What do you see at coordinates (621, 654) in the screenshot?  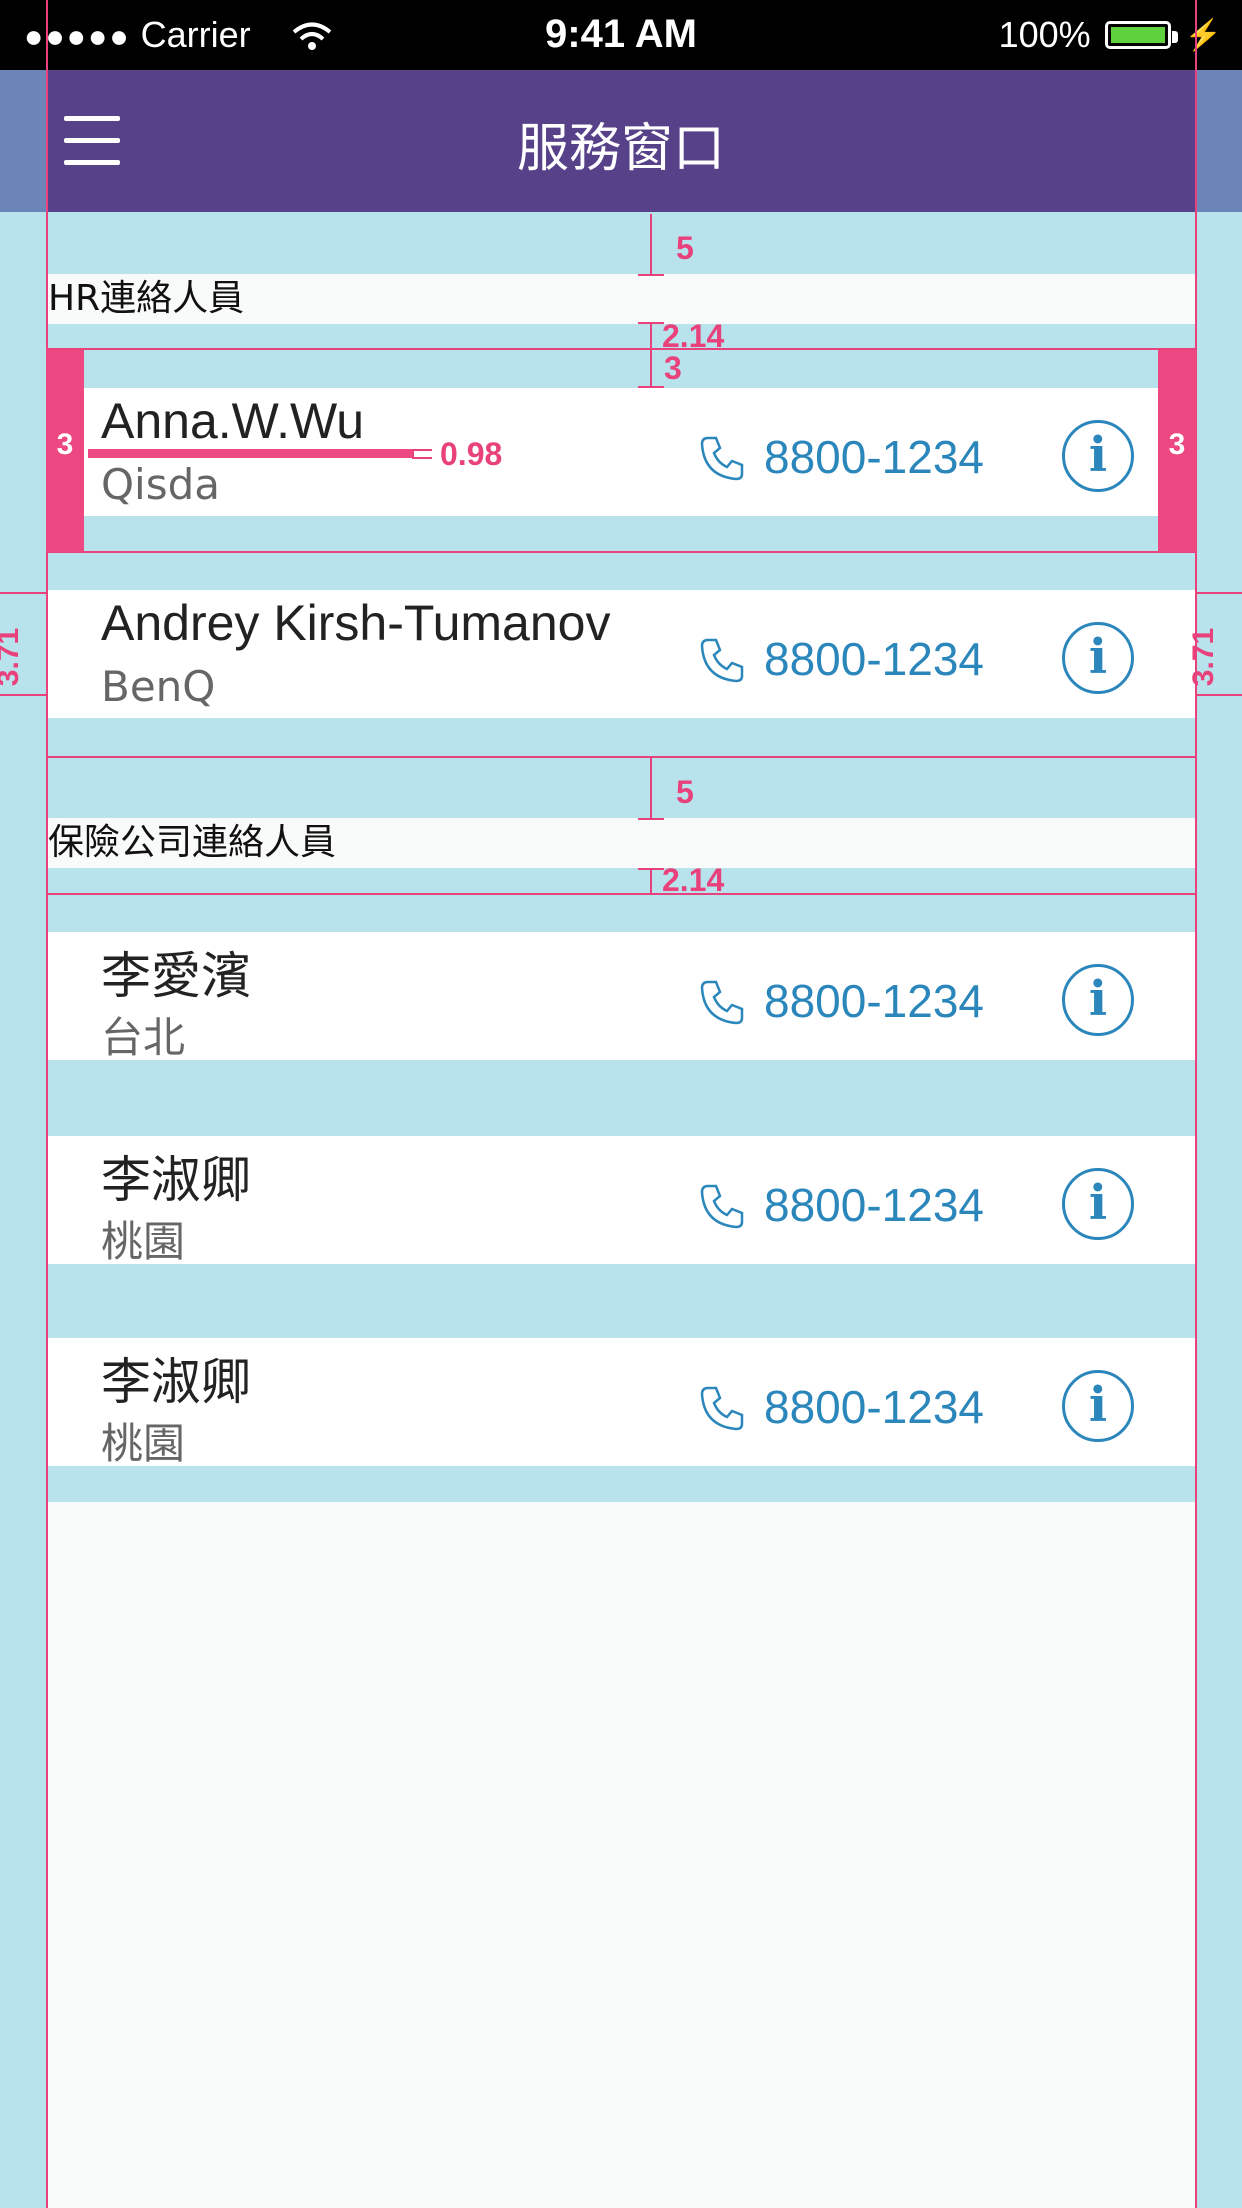 I see `contact-row: Andrey Kirsh-Tumanov BenQ 8800-1234 i` at bounding box center [621, 654].